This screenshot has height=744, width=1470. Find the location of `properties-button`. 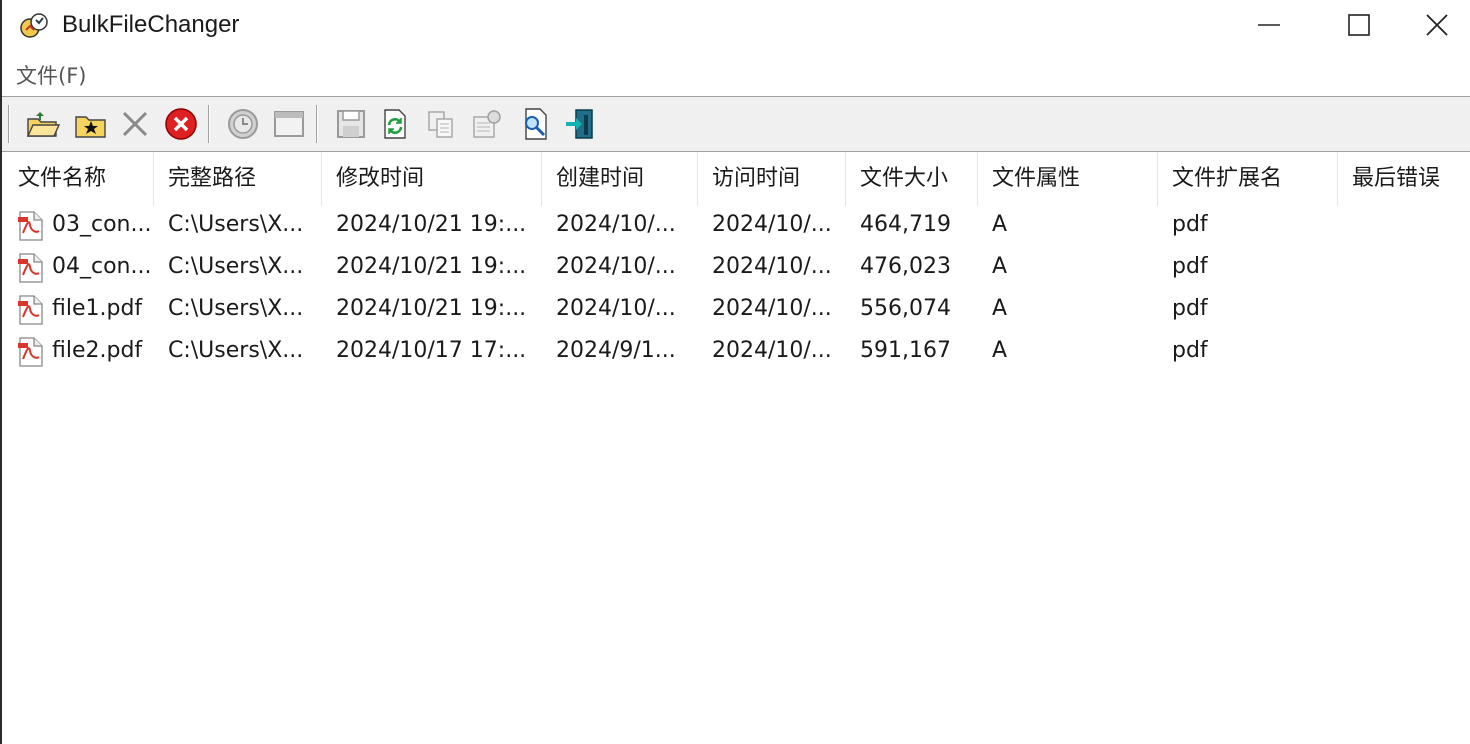

properties-button is located at coordinates (487, 124).